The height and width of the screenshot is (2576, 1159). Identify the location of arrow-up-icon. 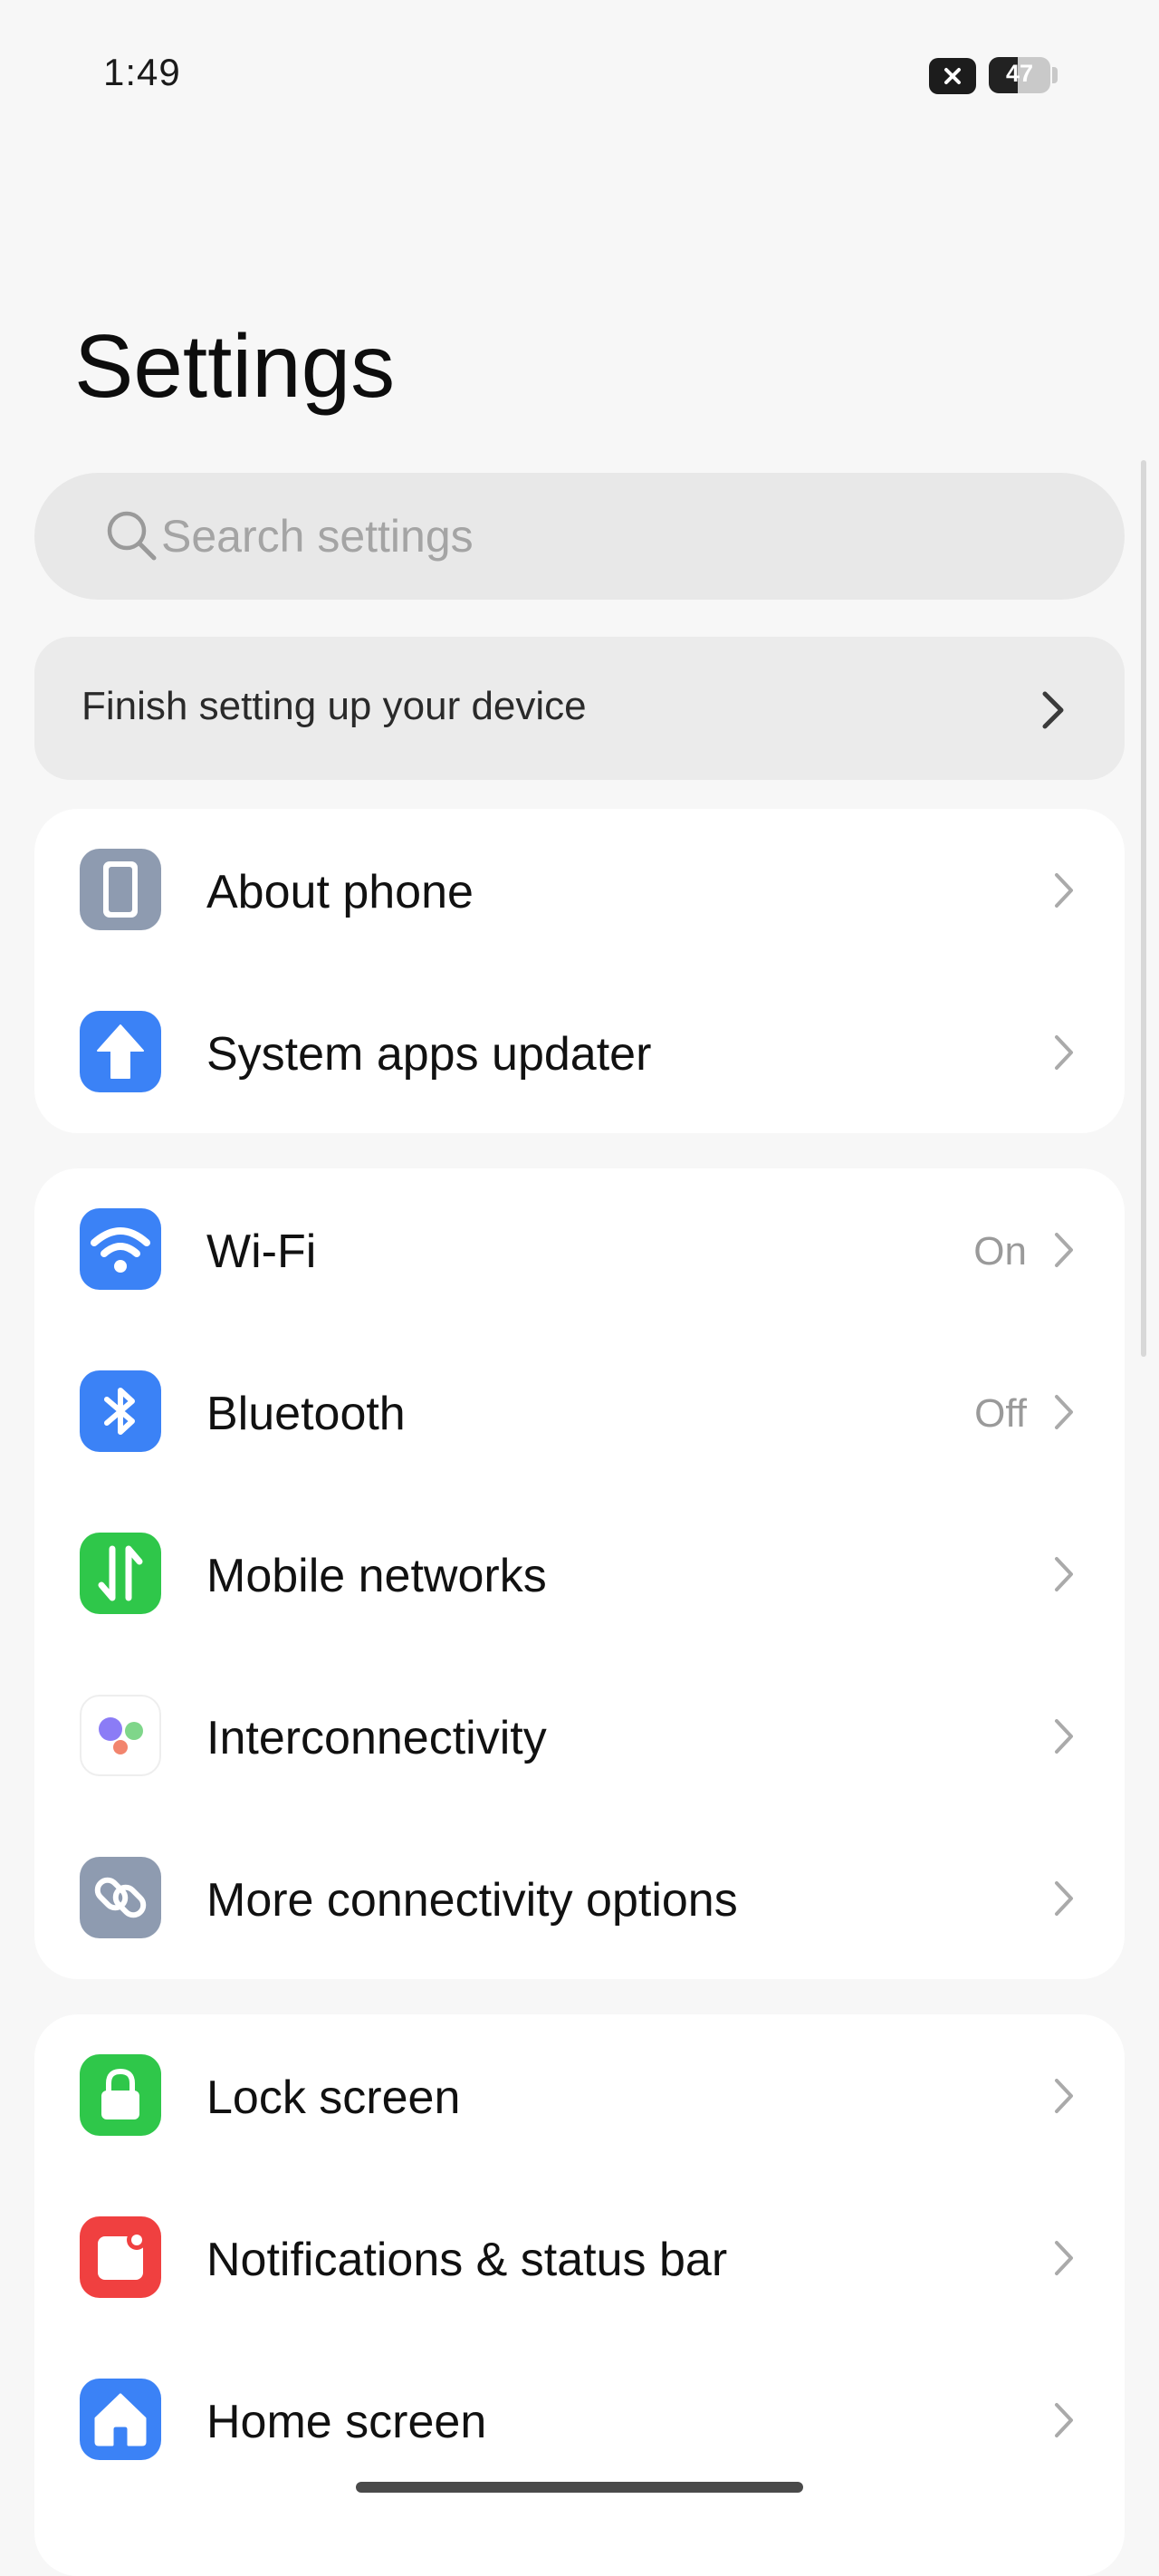
(121, 1051).